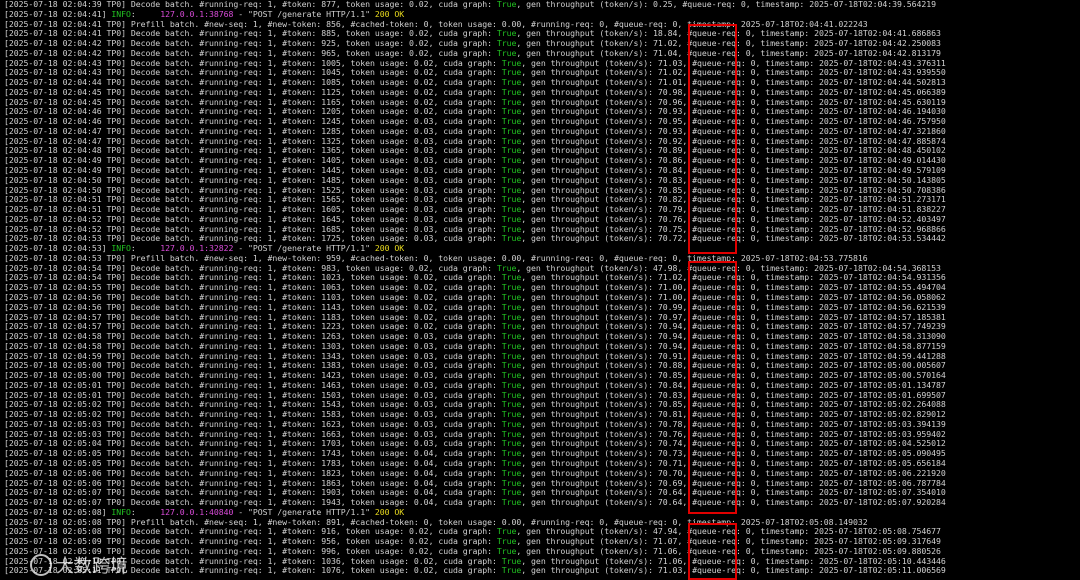 This screenshot has height=580, width=1080. What do you see at coordinates (331, 306) in the screenshot?
I see `token-count: 1143` at bounding box center [331, 306].